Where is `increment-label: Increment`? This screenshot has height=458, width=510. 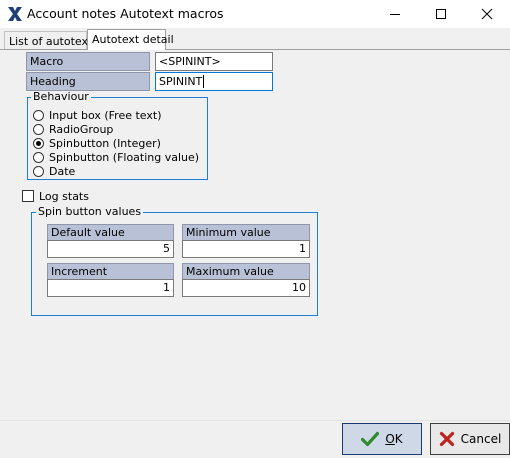
increment-label: Increment is located at coordinates (110, 271).